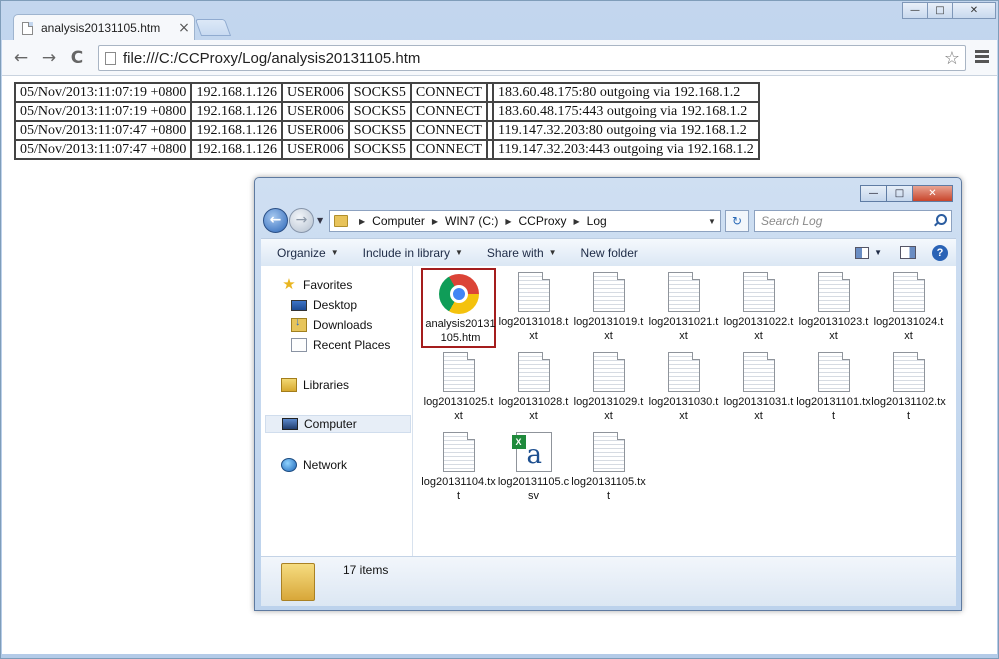 The width and height of the screenshot is (999, 659). I want to click on explorer-window-controls: — □ ✕, so click(906, 193).